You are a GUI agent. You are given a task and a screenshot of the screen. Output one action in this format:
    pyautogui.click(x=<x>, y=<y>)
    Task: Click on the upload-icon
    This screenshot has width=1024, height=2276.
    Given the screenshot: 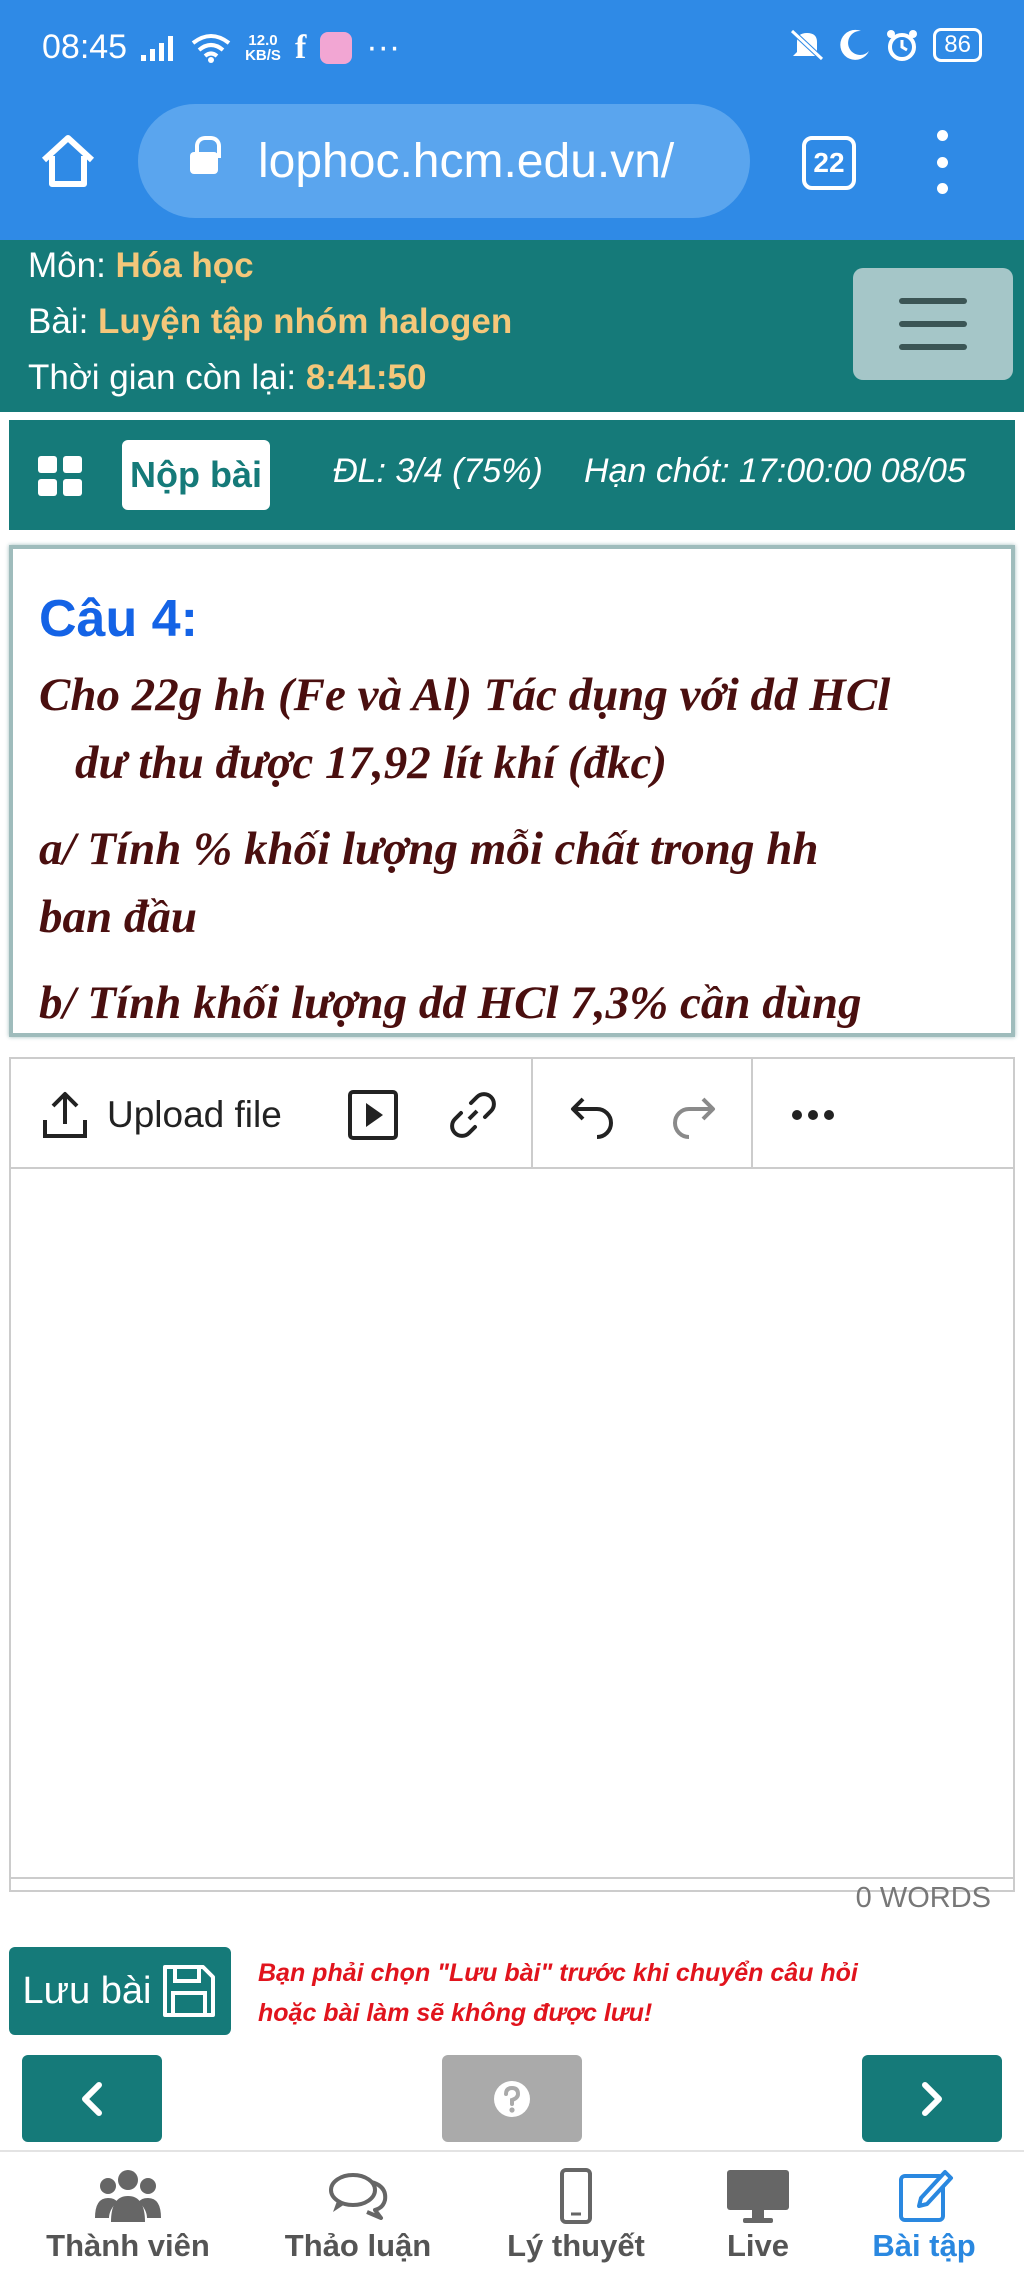 What is the action you would take?
    pyautogui.click(x=65, y=1115)
    